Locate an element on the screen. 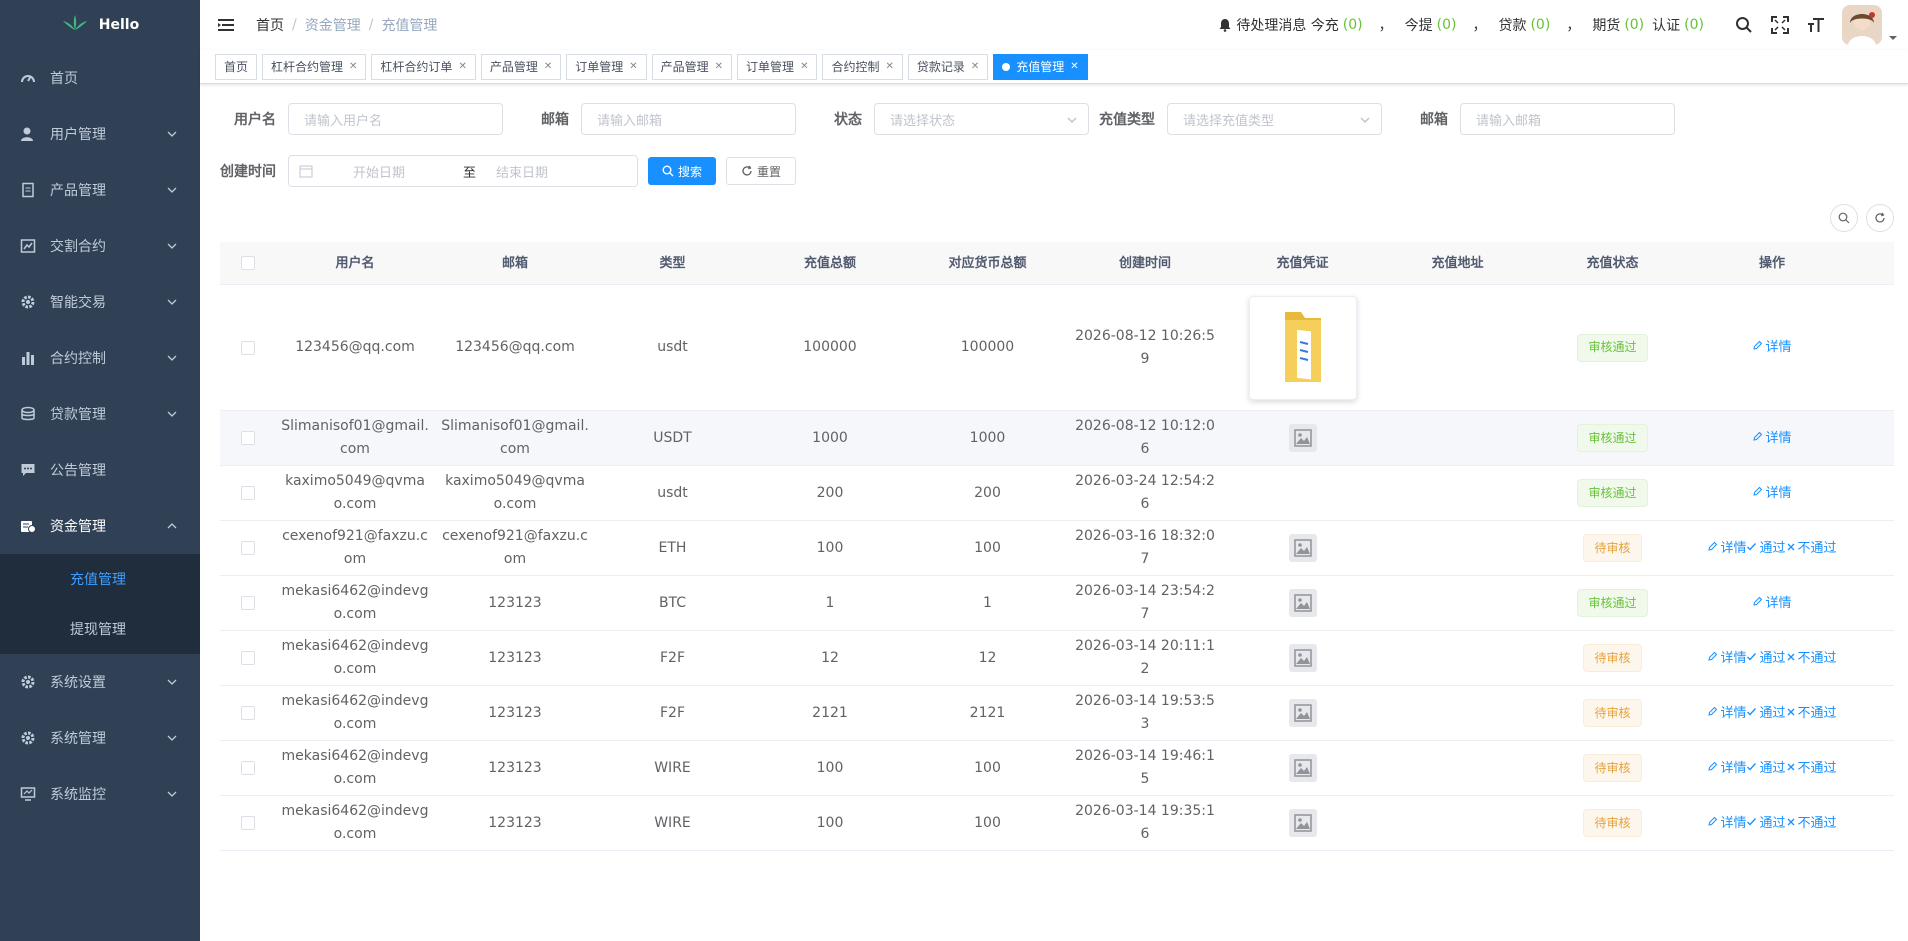 The width and height of the screenshot is (1908, 941). tag-1: 杠杆合约管理 ✕ is located at coordinates (314, 66).